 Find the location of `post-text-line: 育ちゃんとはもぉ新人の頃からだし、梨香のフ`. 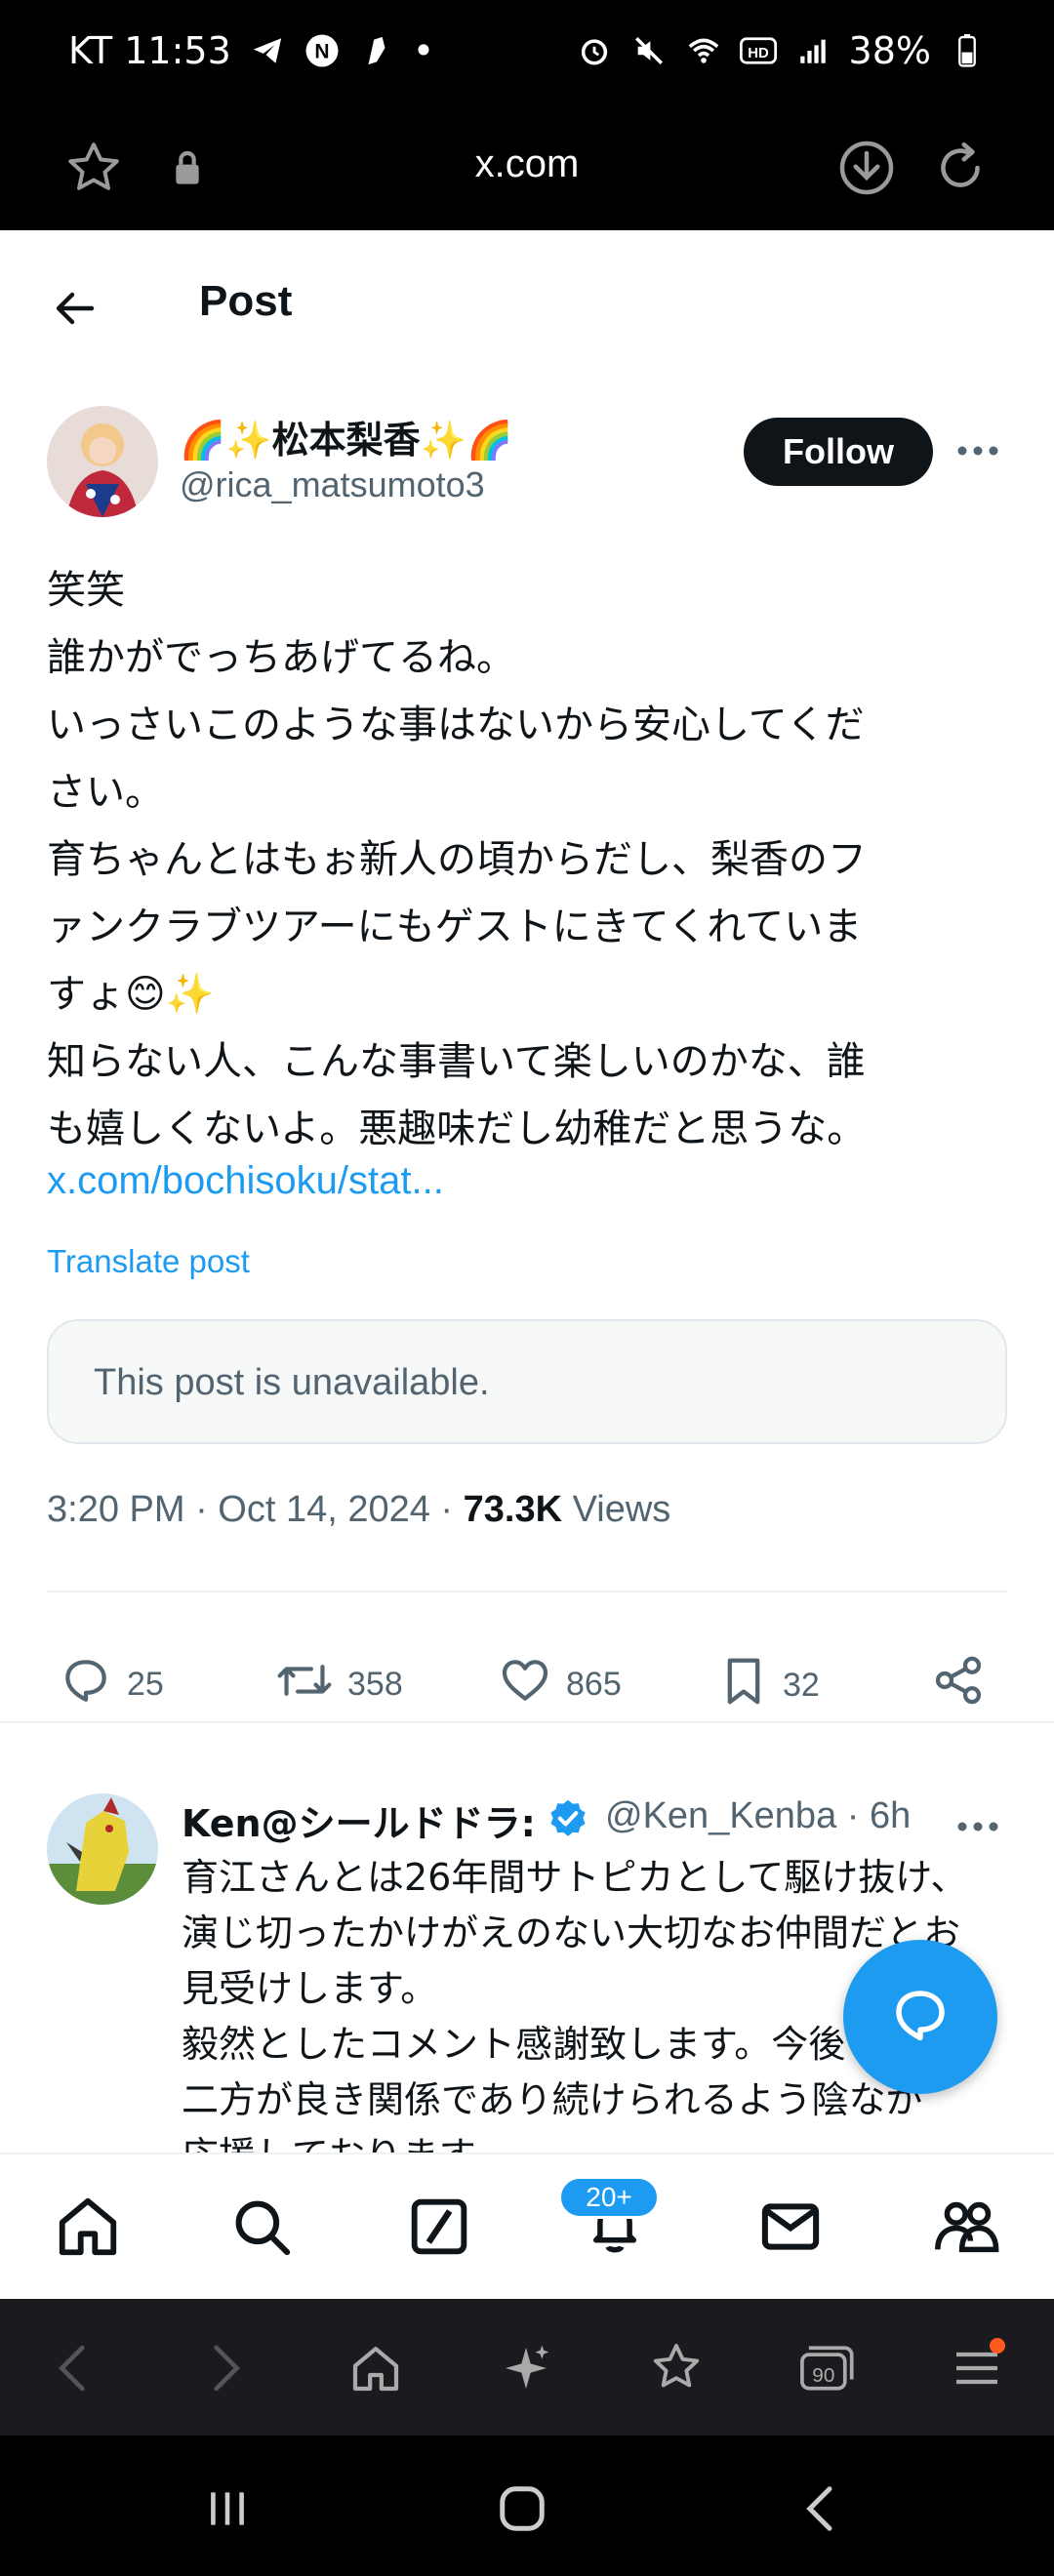

post-text-line: 育ちゃんとはもぉ新人の頃からだし、梨香のフ is located at coordinates (457, 859).